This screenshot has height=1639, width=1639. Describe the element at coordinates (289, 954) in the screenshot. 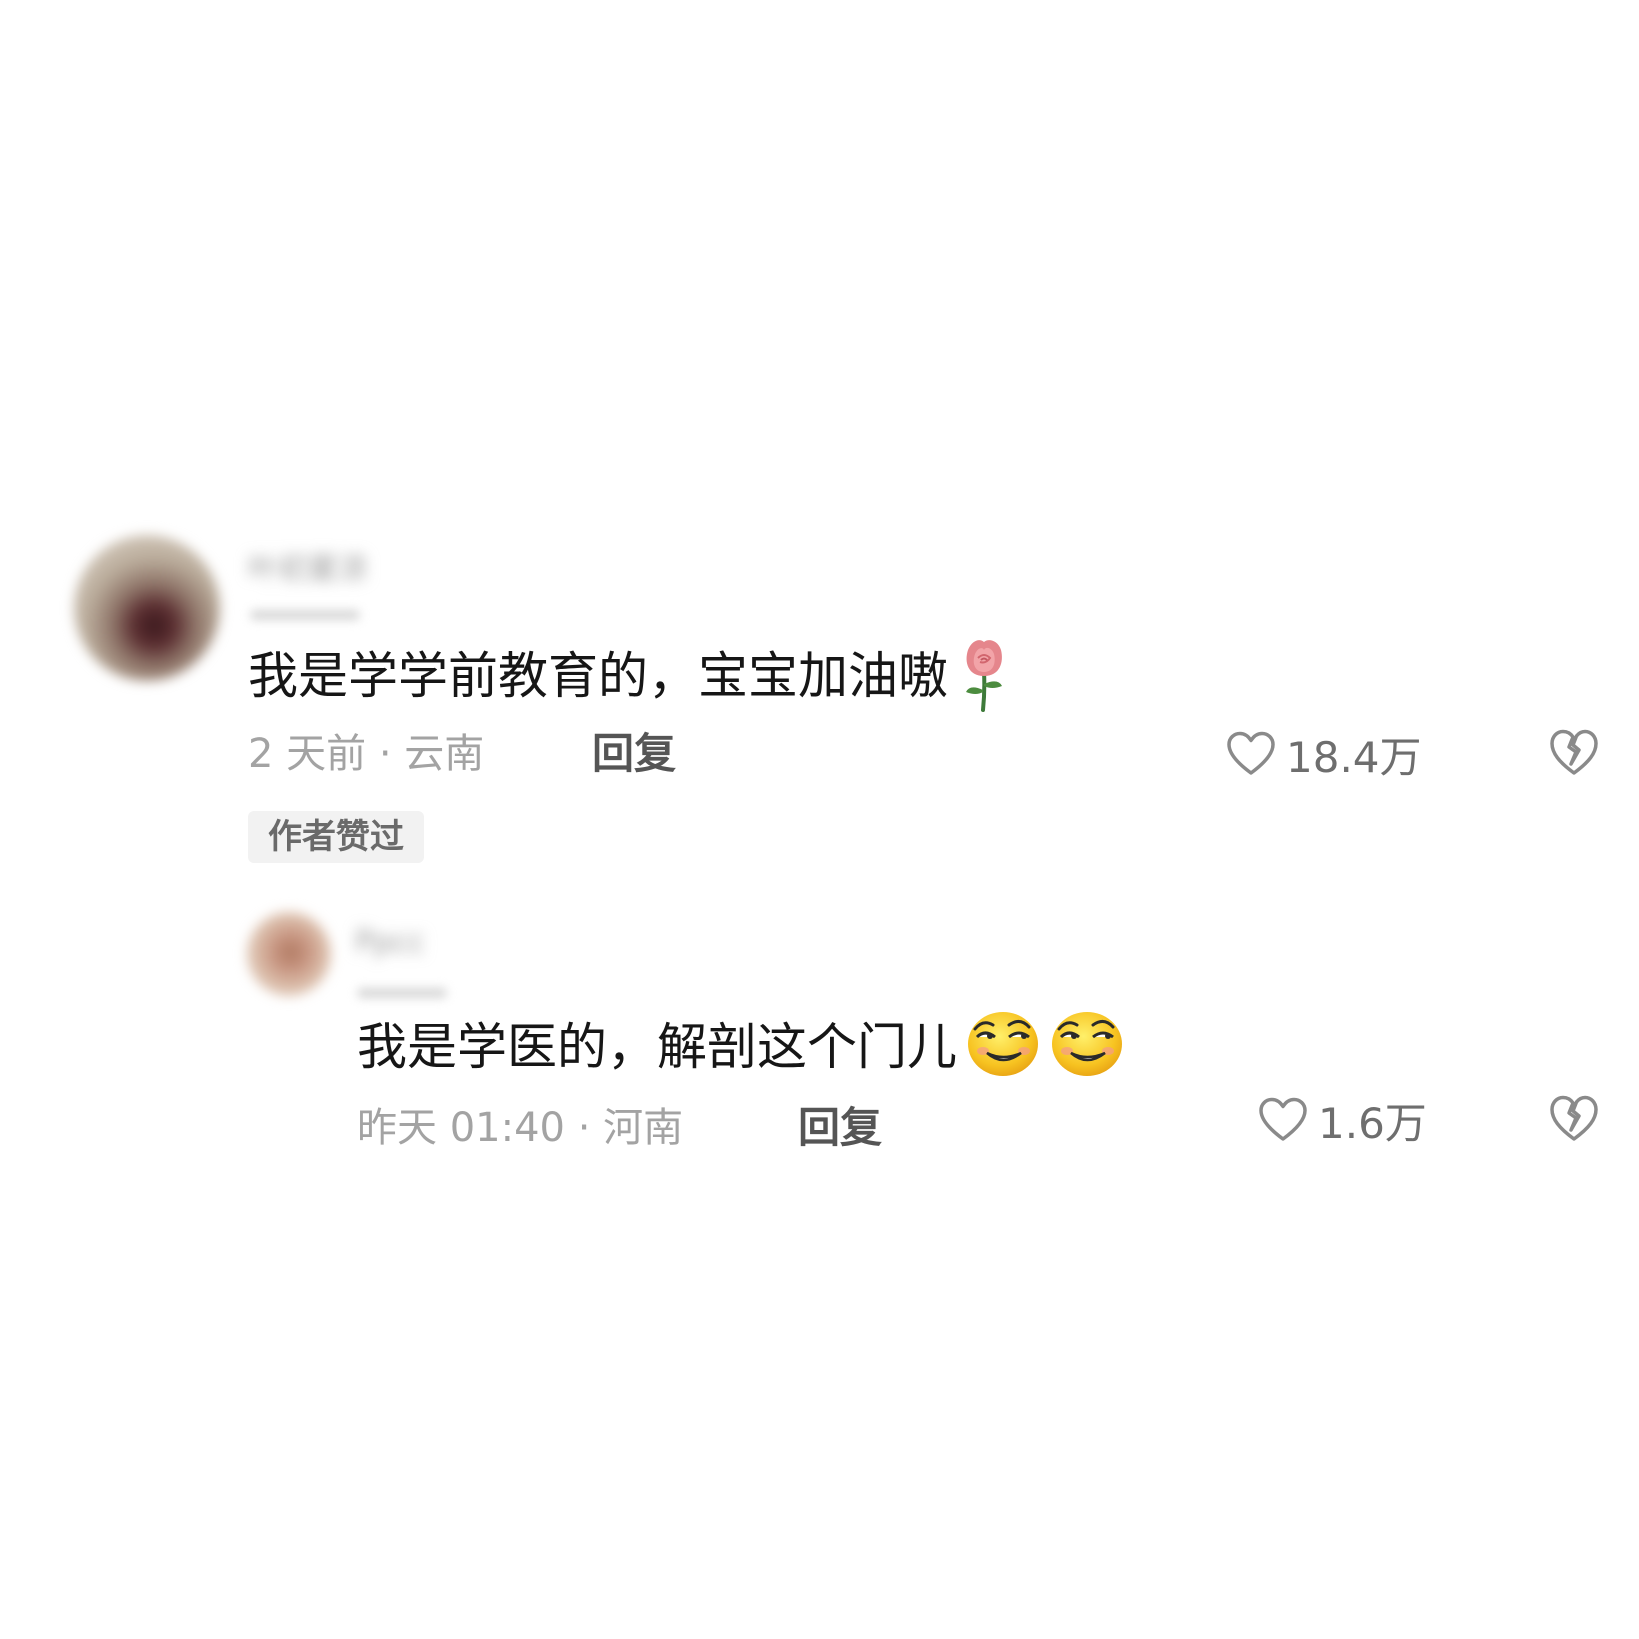

I see `reply-avatar` at that location.